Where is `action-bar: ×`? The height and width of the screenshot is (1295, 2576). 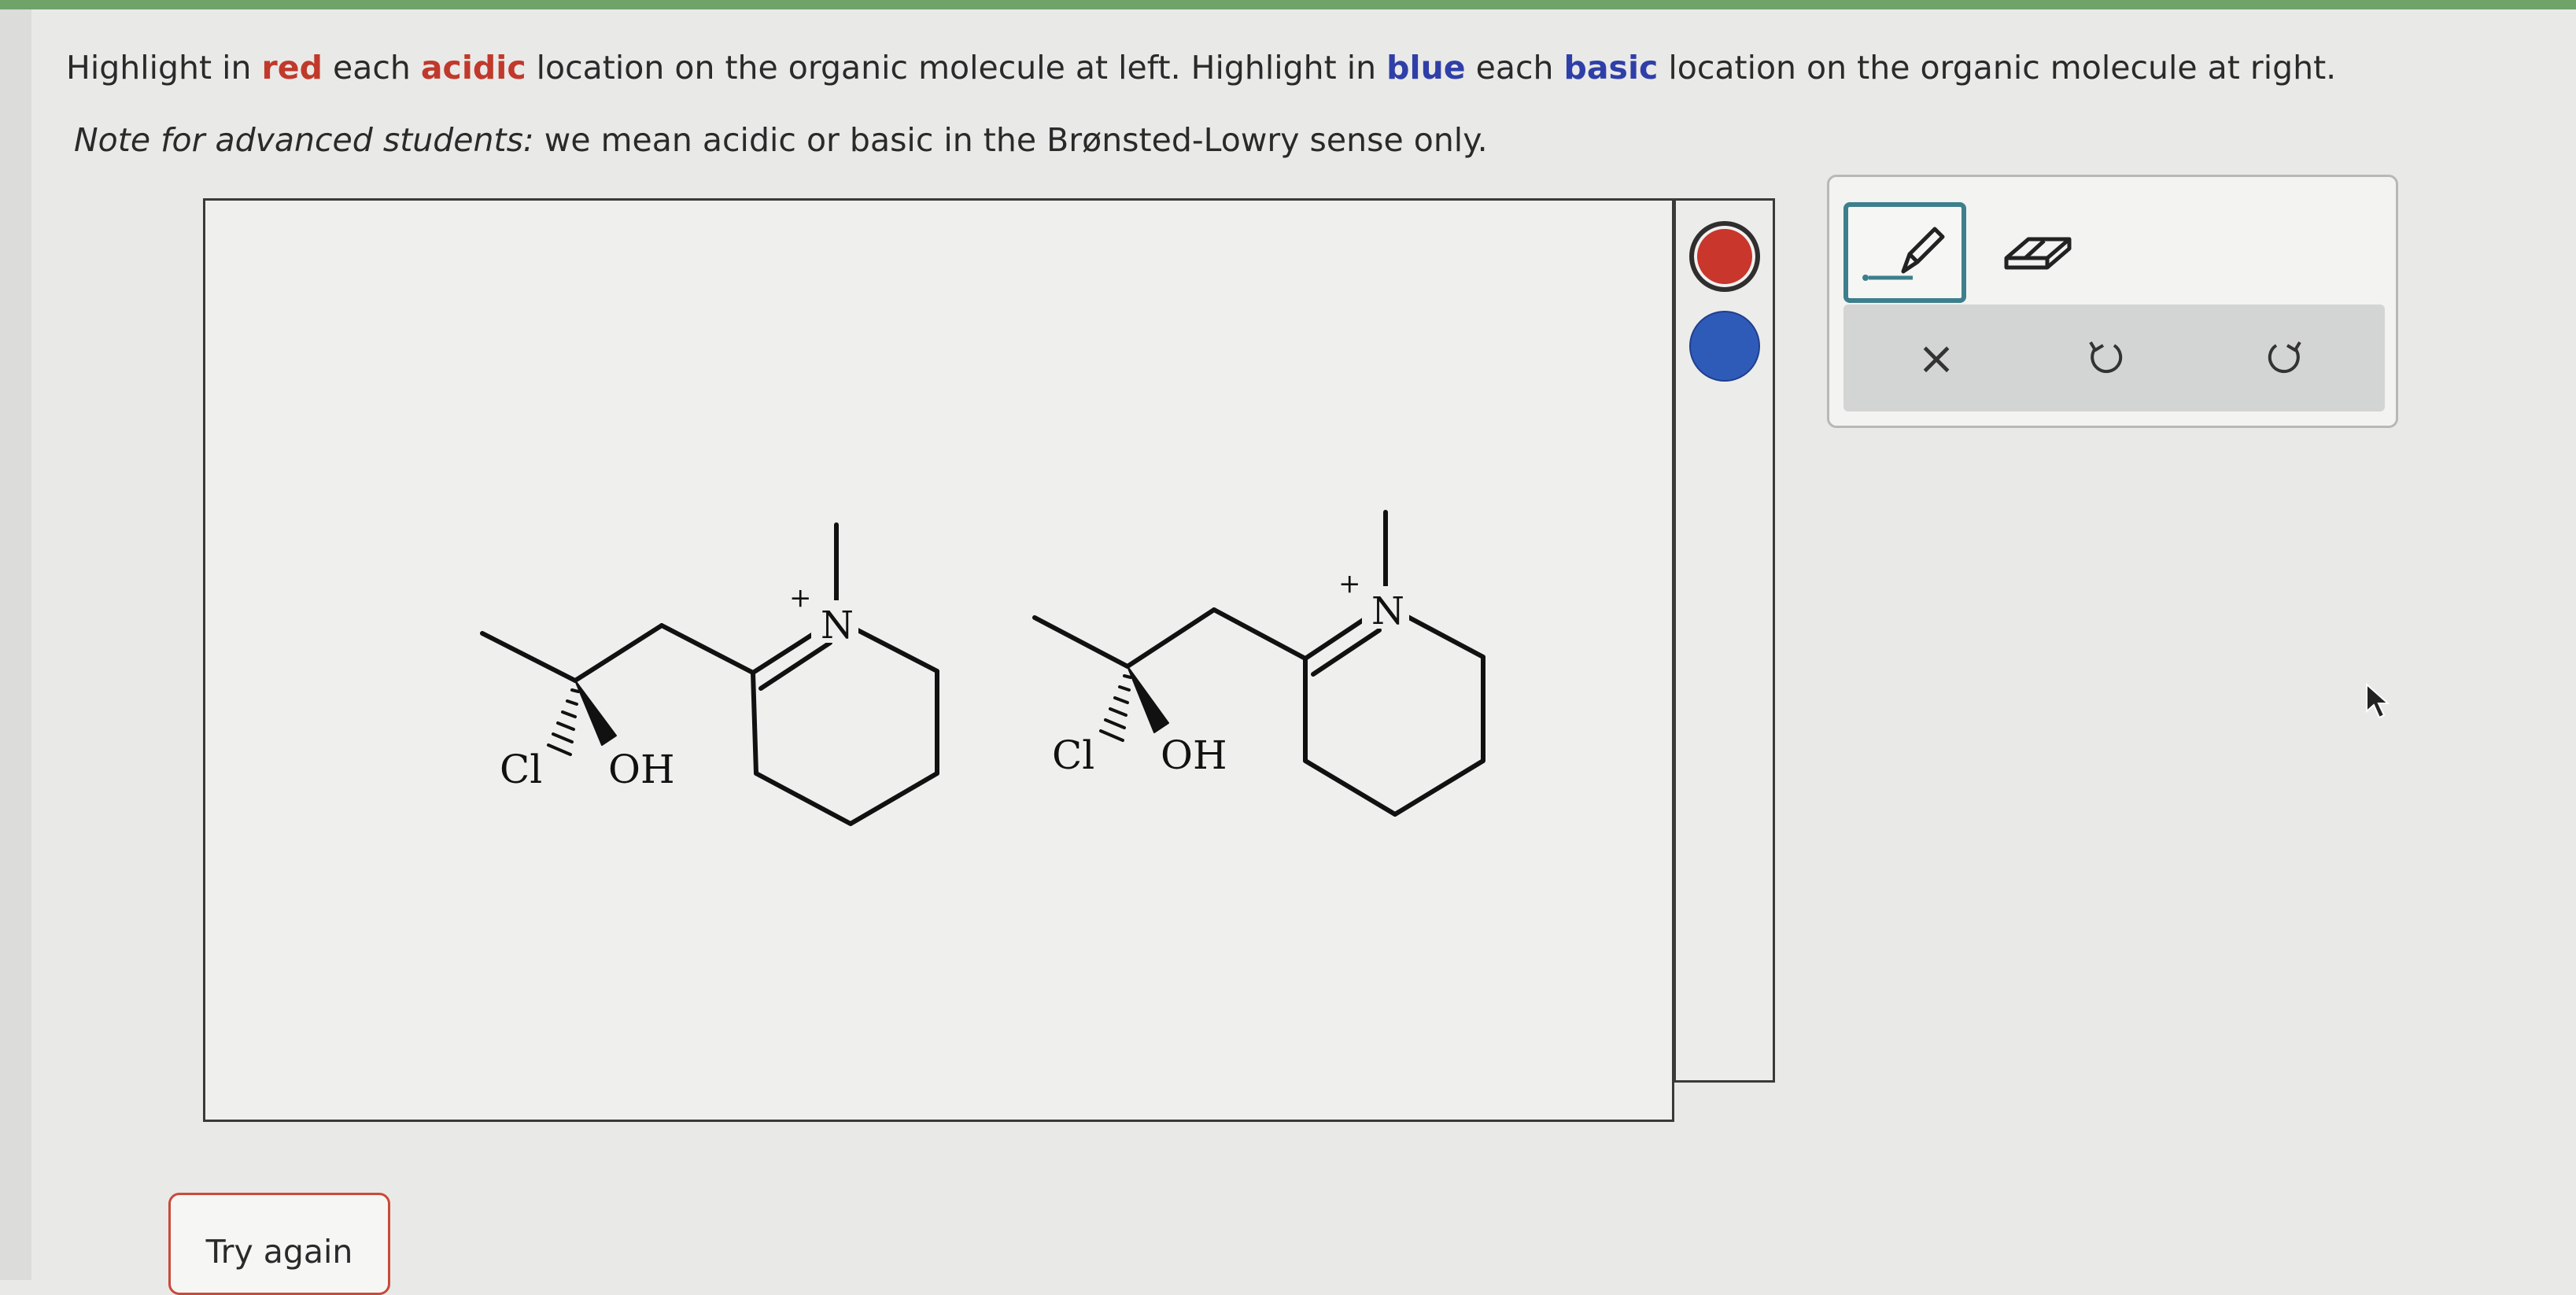
action-bar: × is located at coordinates (2114, 358).